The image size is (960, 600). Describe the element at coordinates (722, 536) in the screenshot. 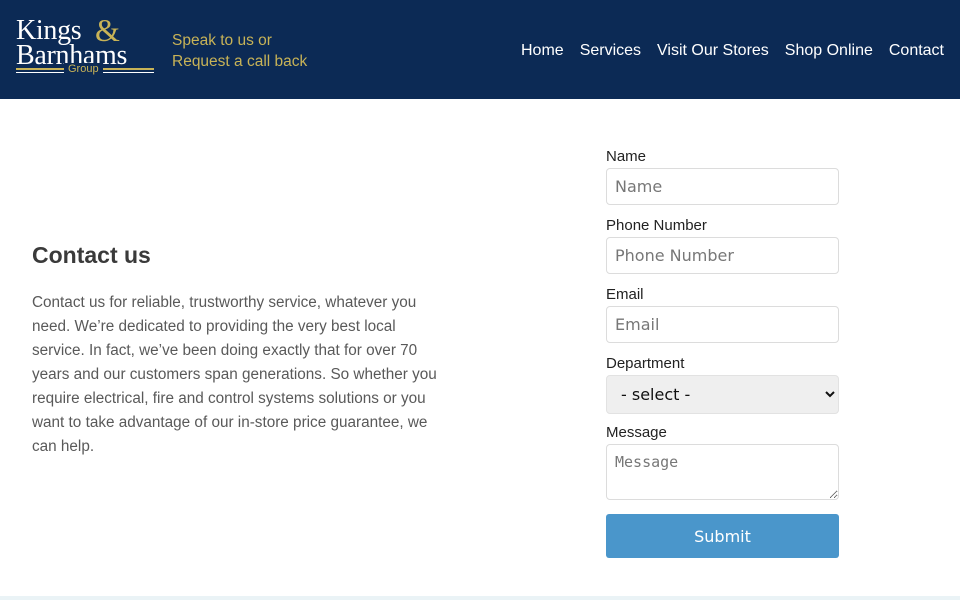

I see `submit-button: Submit` at that location.